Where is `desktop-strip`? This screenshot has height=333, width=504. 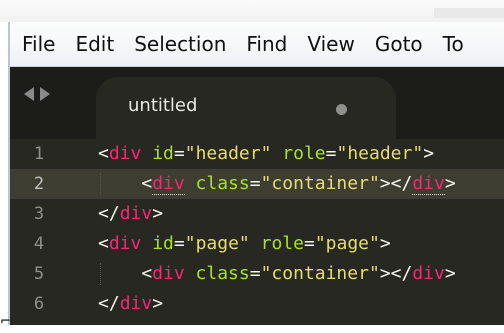 desktop-strip is located at coordinates (252, 11).